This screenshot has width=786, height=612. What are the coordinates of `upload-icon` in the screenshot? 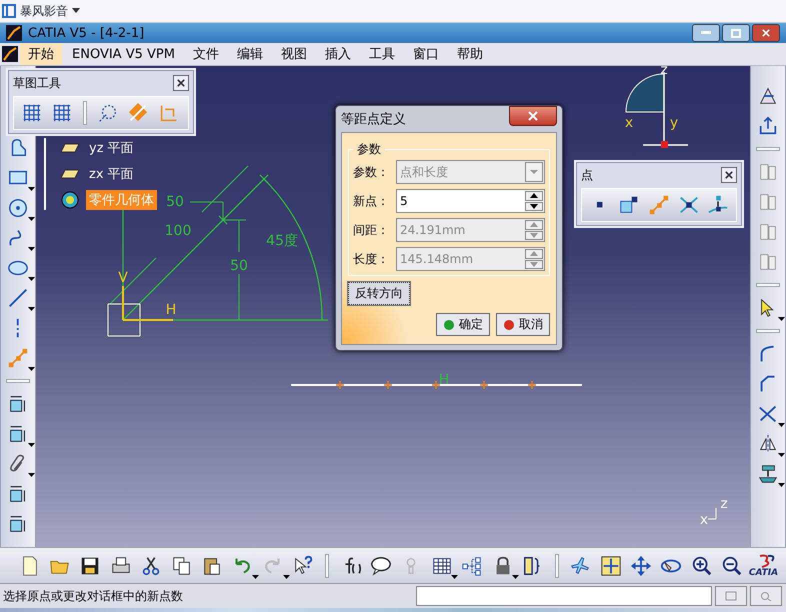 It's located at (768, 126).